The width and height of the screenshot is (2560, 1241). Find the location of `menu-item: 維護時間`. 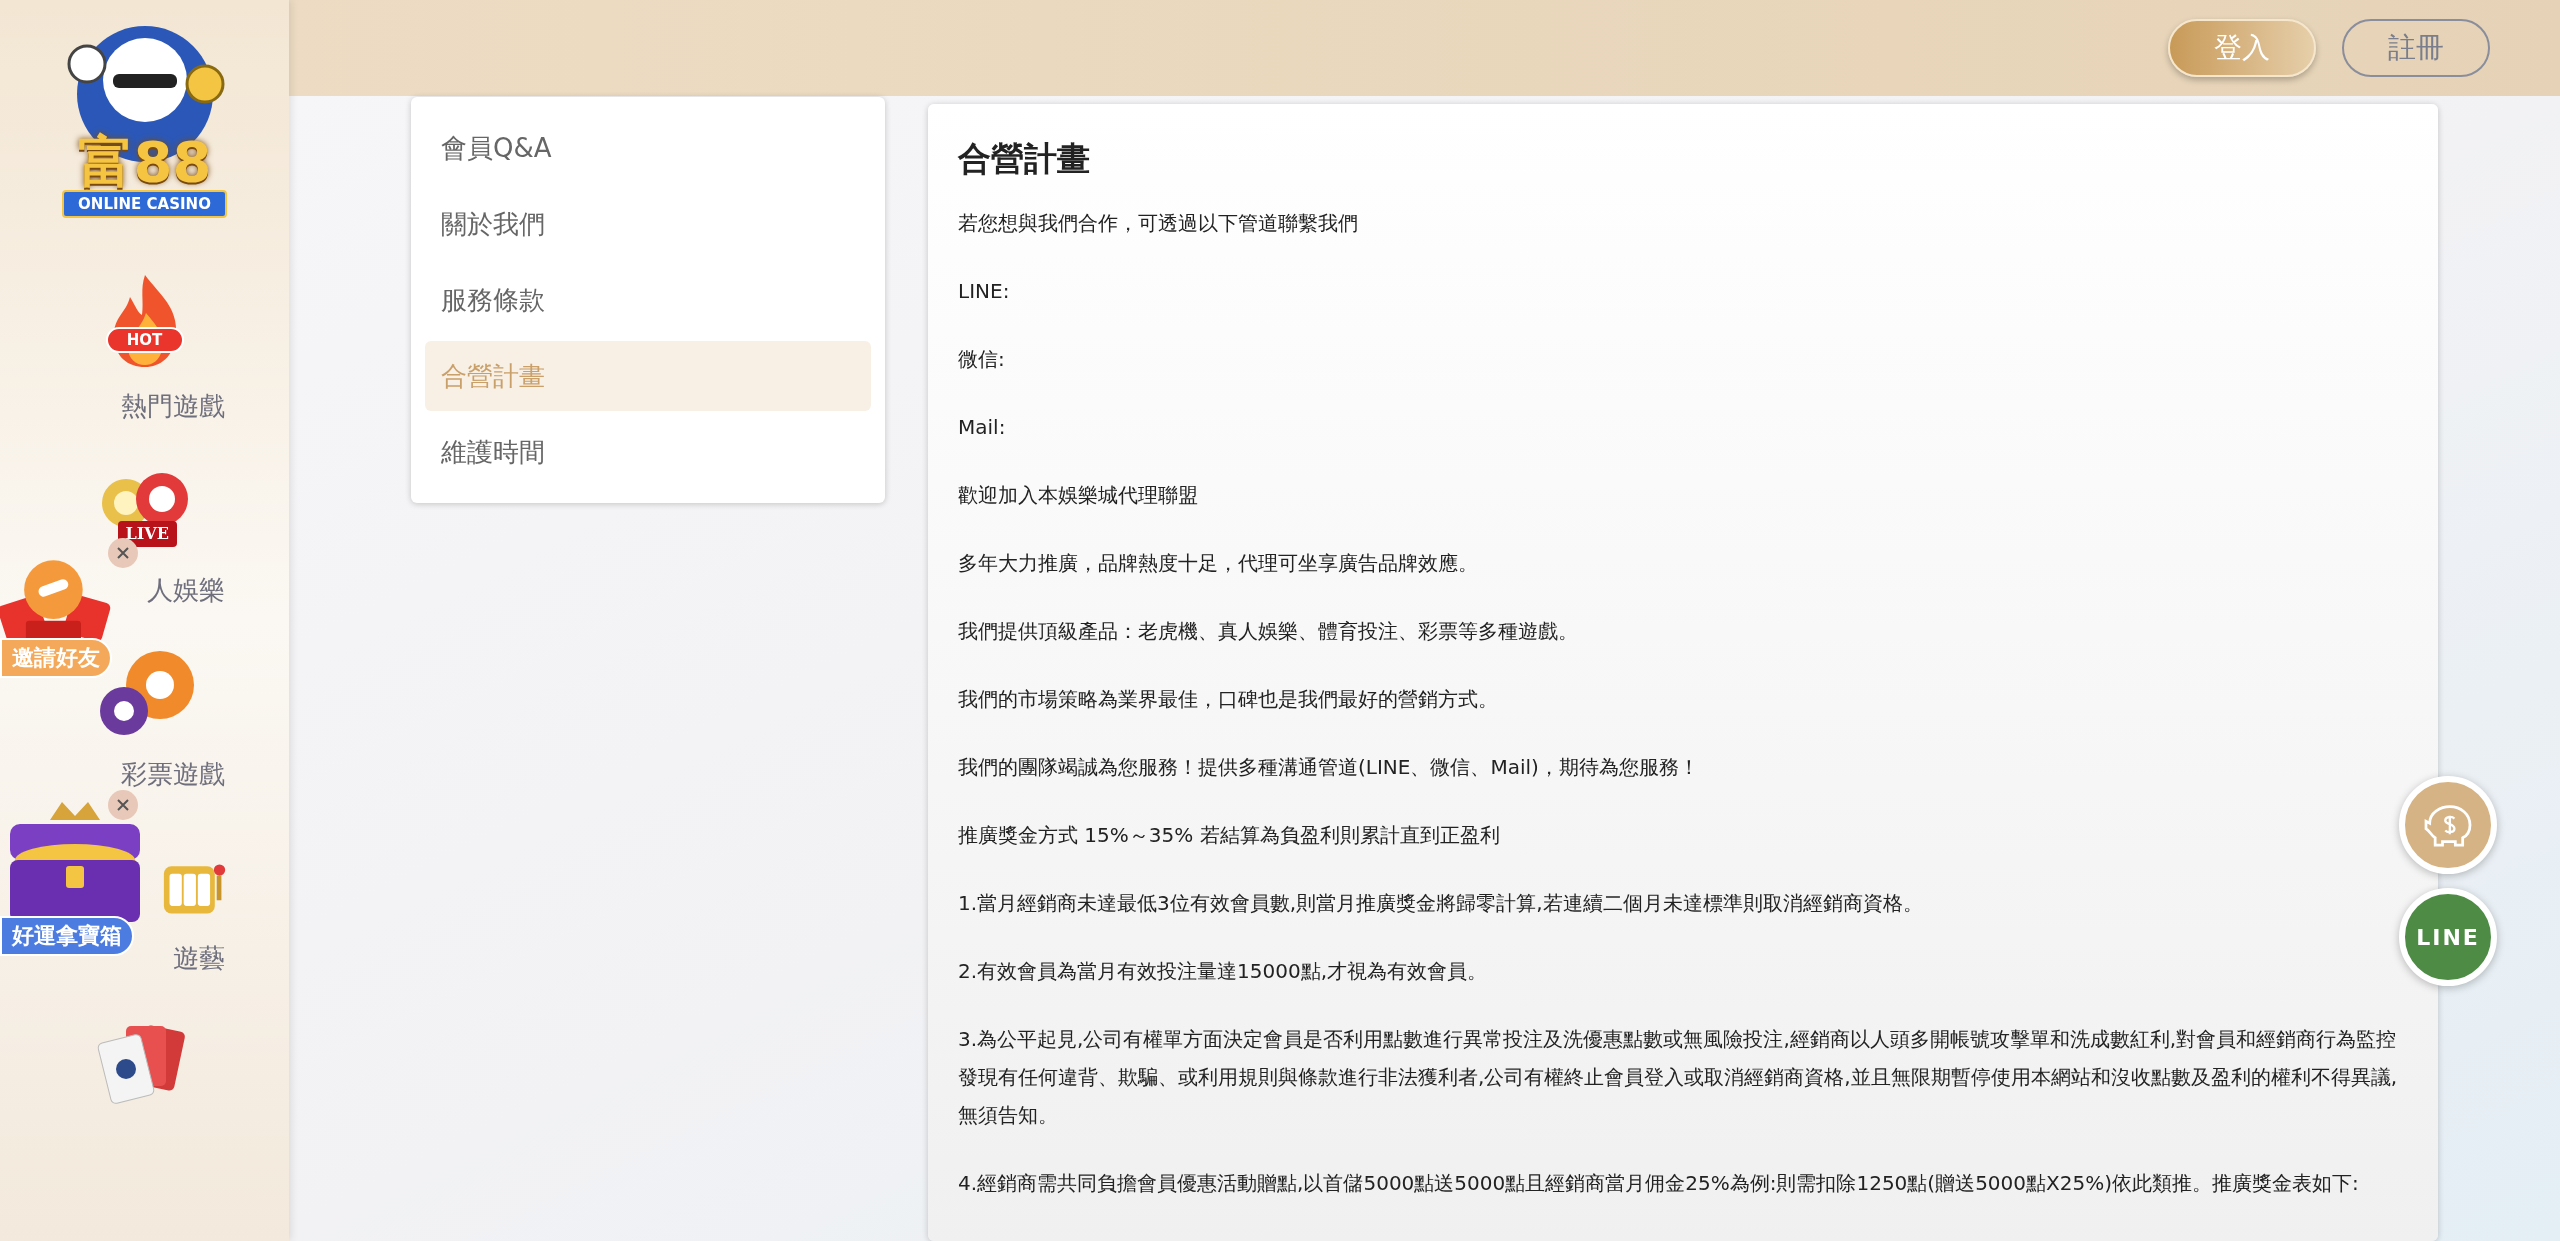

menu-item: 維護時間 is located at coordinates (648, 452).